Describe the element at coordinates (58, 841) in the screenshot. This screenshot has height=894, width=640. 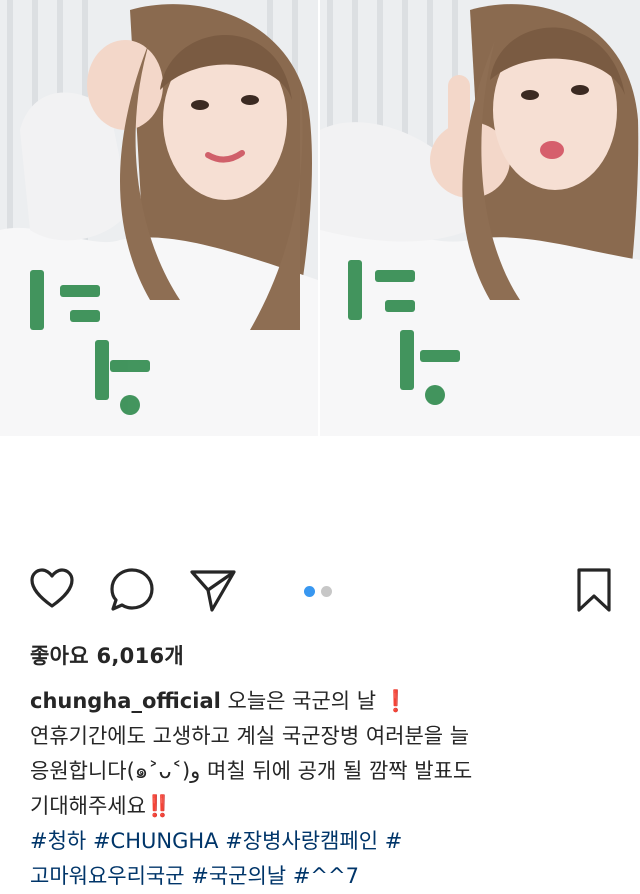
I see `hashtag-link: #청하` at that location.